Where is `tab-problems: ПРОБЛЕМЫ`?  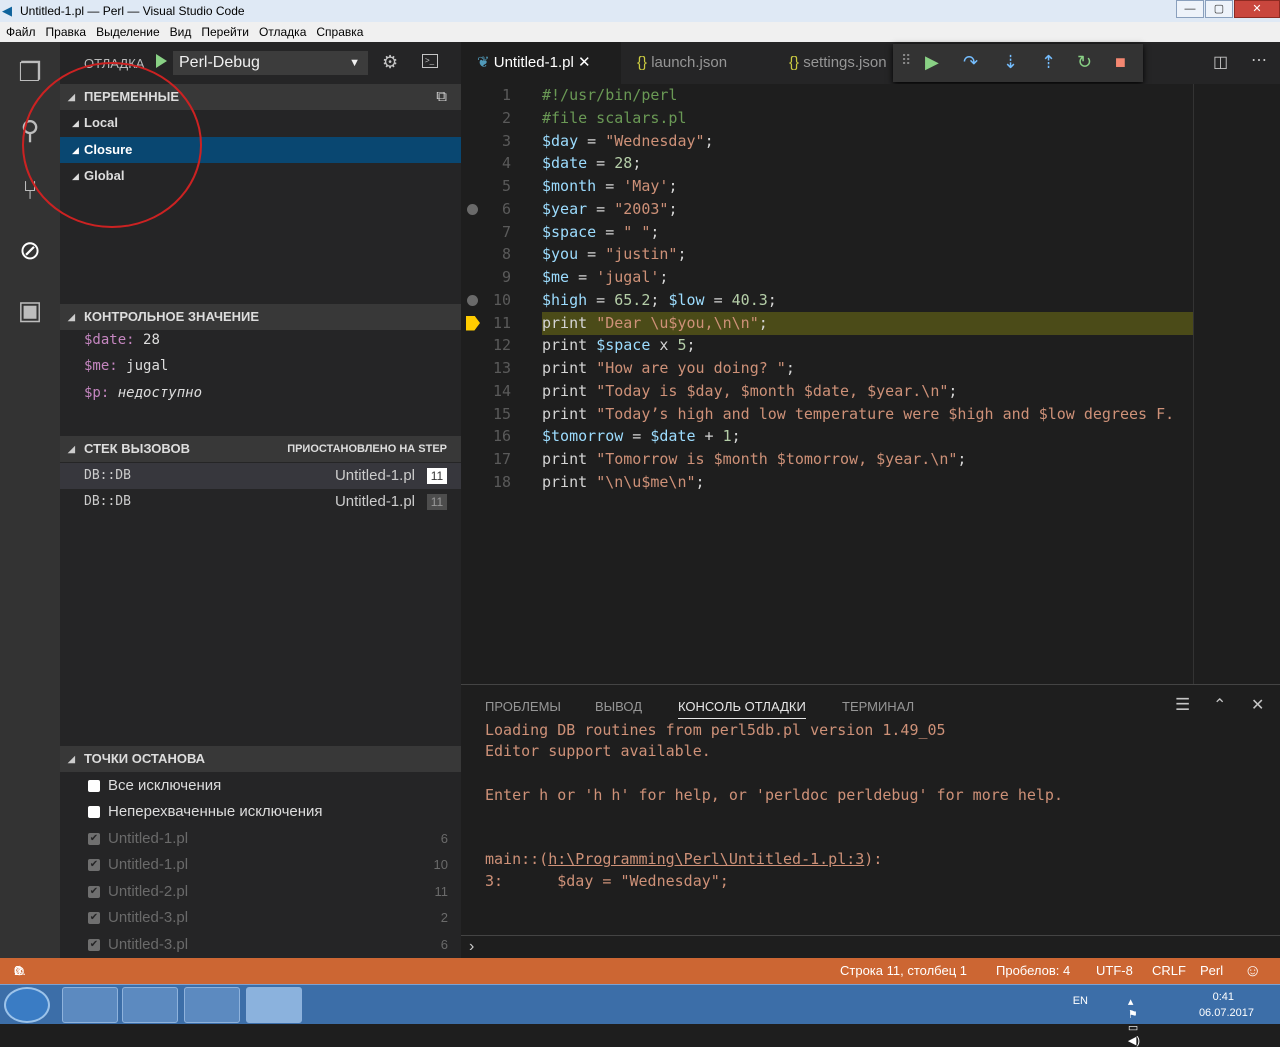 tab-problems: ПРОБЛЕМЫ is located at coordinates (523, 706).